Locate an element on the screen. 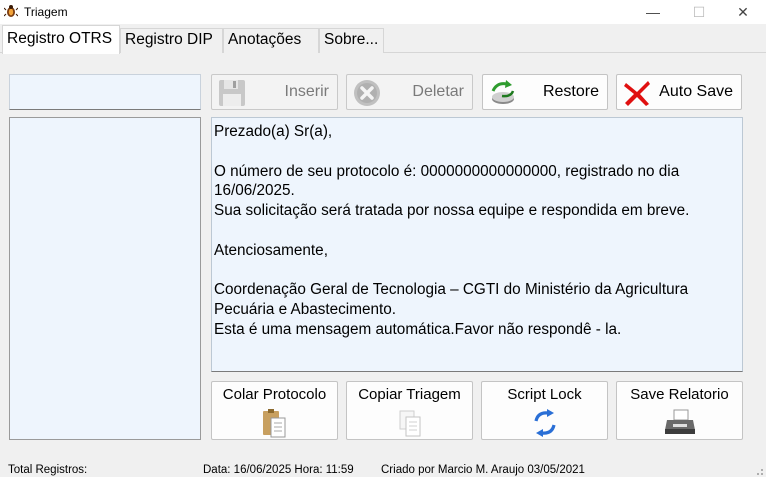 The height and width of the screenshot is (477, 766). auto-save-button: Auto Save is located at coordinates (679, 92).